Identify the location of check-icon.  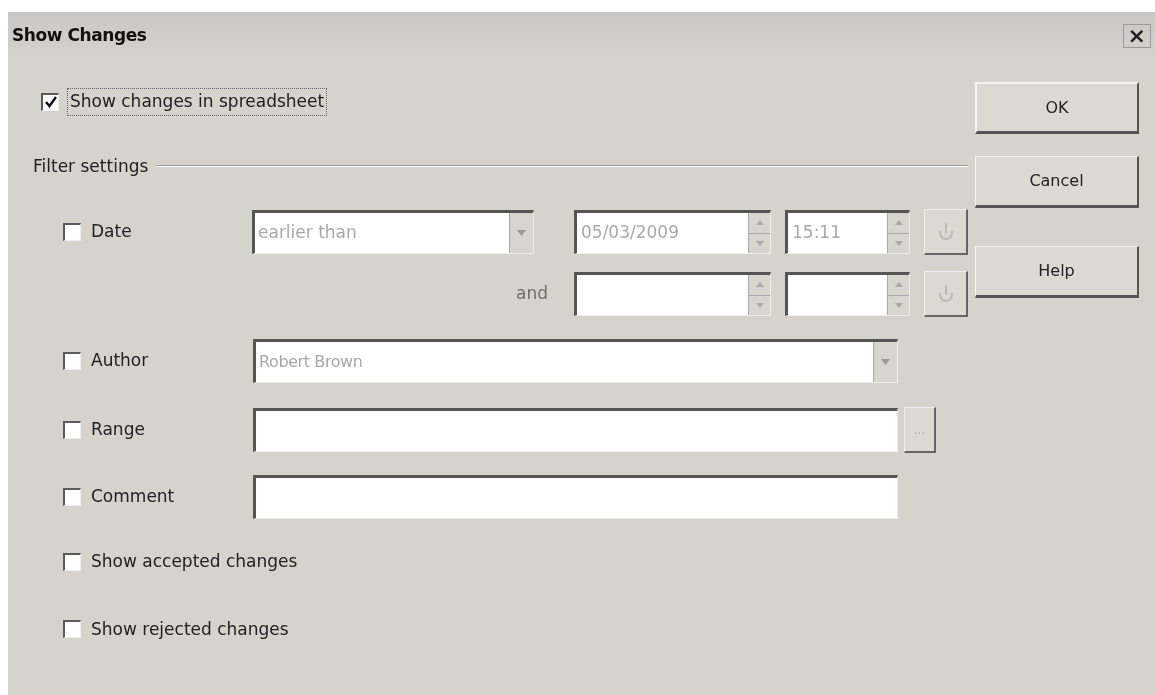
(50, 102).